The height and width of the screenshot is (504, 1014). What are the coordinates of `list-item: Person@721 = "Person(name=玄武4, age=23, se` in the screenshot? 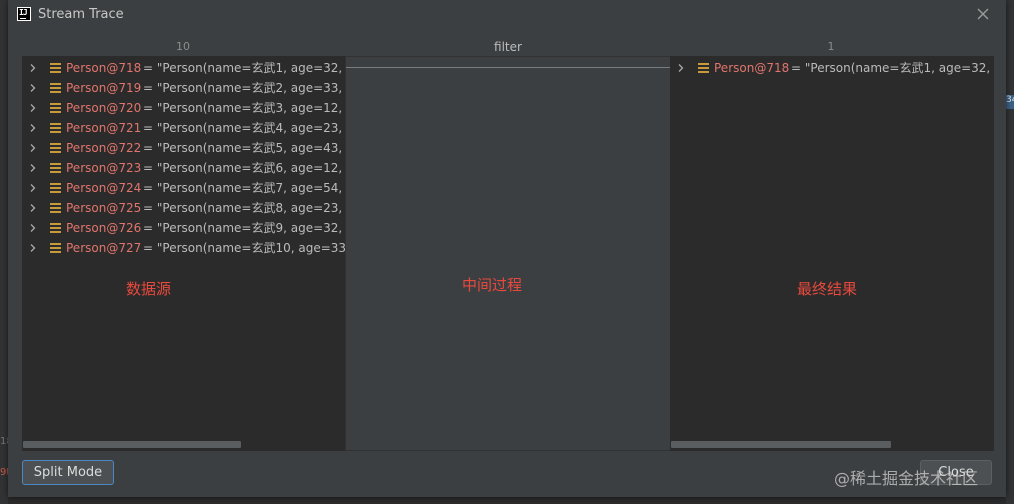 It's located at (184, 128).